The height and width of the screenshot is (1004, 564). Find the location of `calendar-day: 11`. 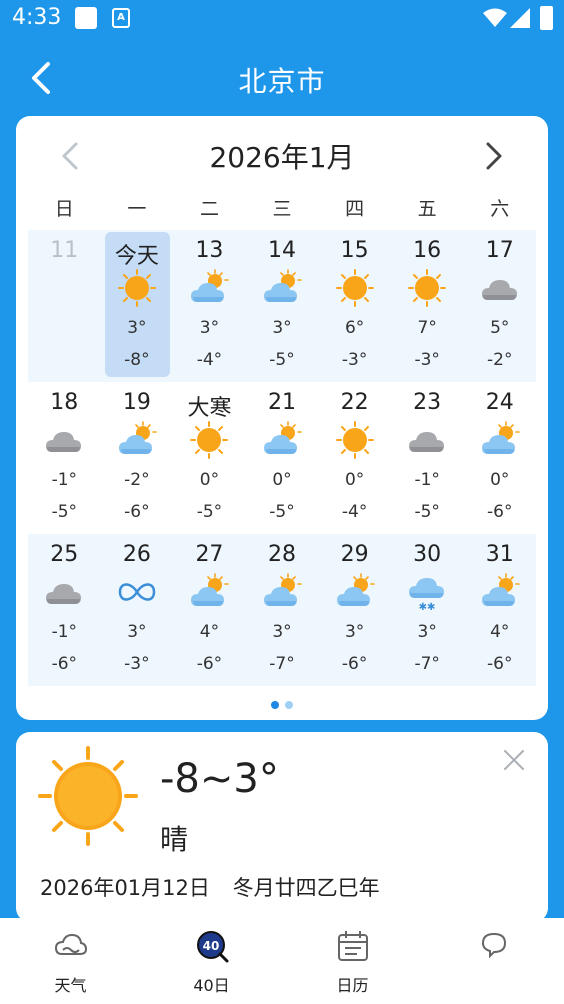

calendar-day: 11 is located at coordinates (64, 306).